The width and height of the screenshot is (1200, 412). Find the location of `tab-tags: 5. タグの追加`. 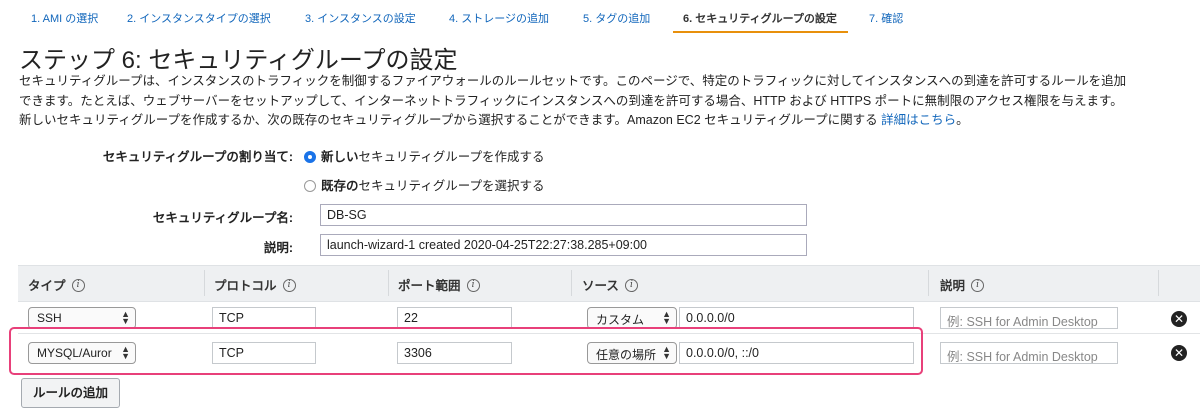

tab-tags: 5. タグの追加 is located at coordinates (616, 18).